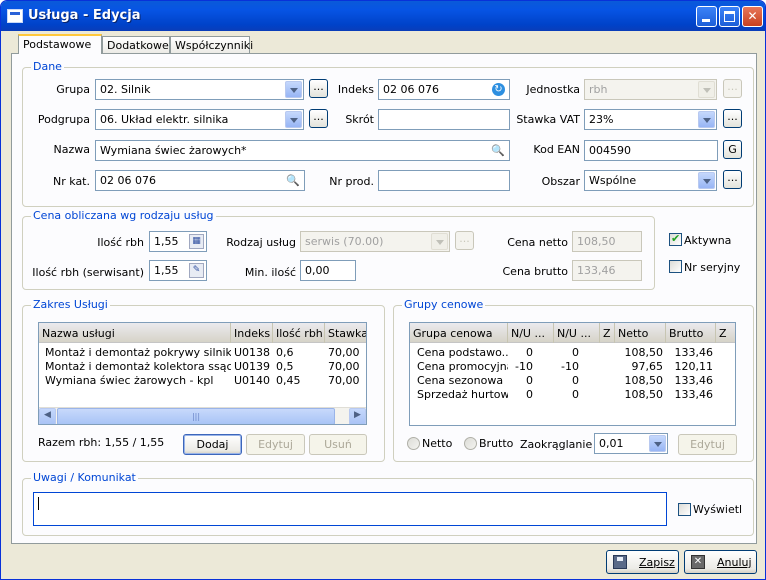 Image resolution: width=766 pixels, height=580 pixels. Describe the element at coordinates (71, 181) in the screenshot. I see `nr-kat-label: Nr kat.` at that location.